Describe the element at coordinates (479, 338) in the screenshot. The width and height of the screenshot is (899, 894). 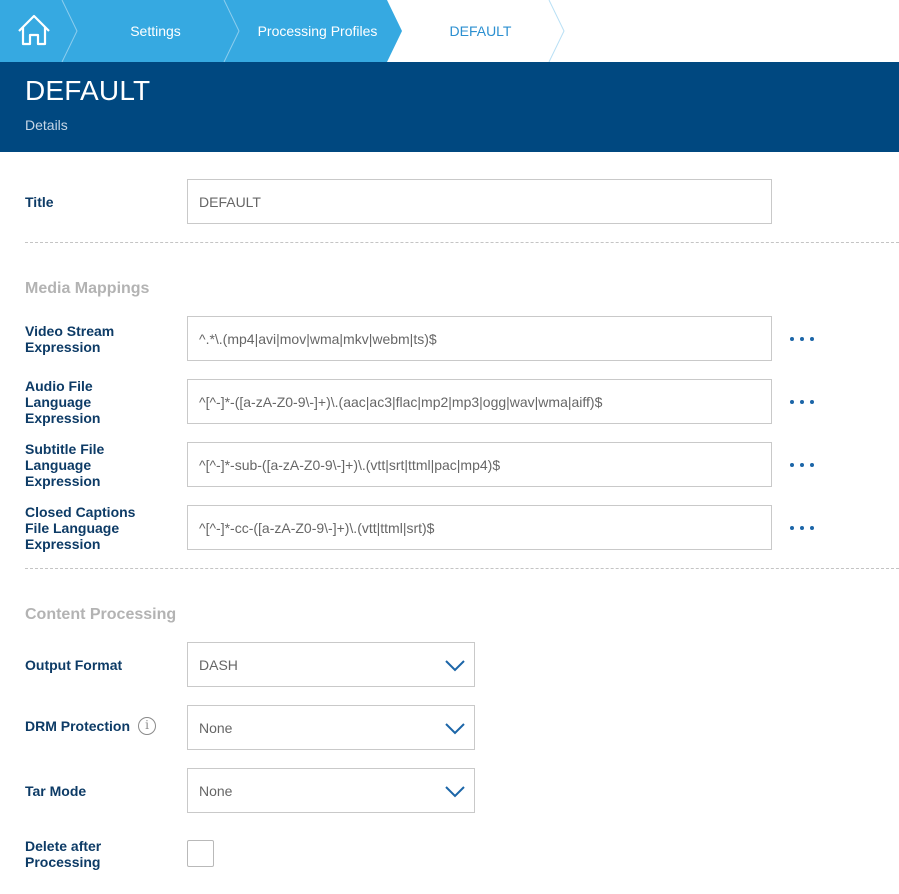
I see `video-stream-input: ^.*\.(mp4|avi|mov|wma|mkv|webm|ts)$` at that location.